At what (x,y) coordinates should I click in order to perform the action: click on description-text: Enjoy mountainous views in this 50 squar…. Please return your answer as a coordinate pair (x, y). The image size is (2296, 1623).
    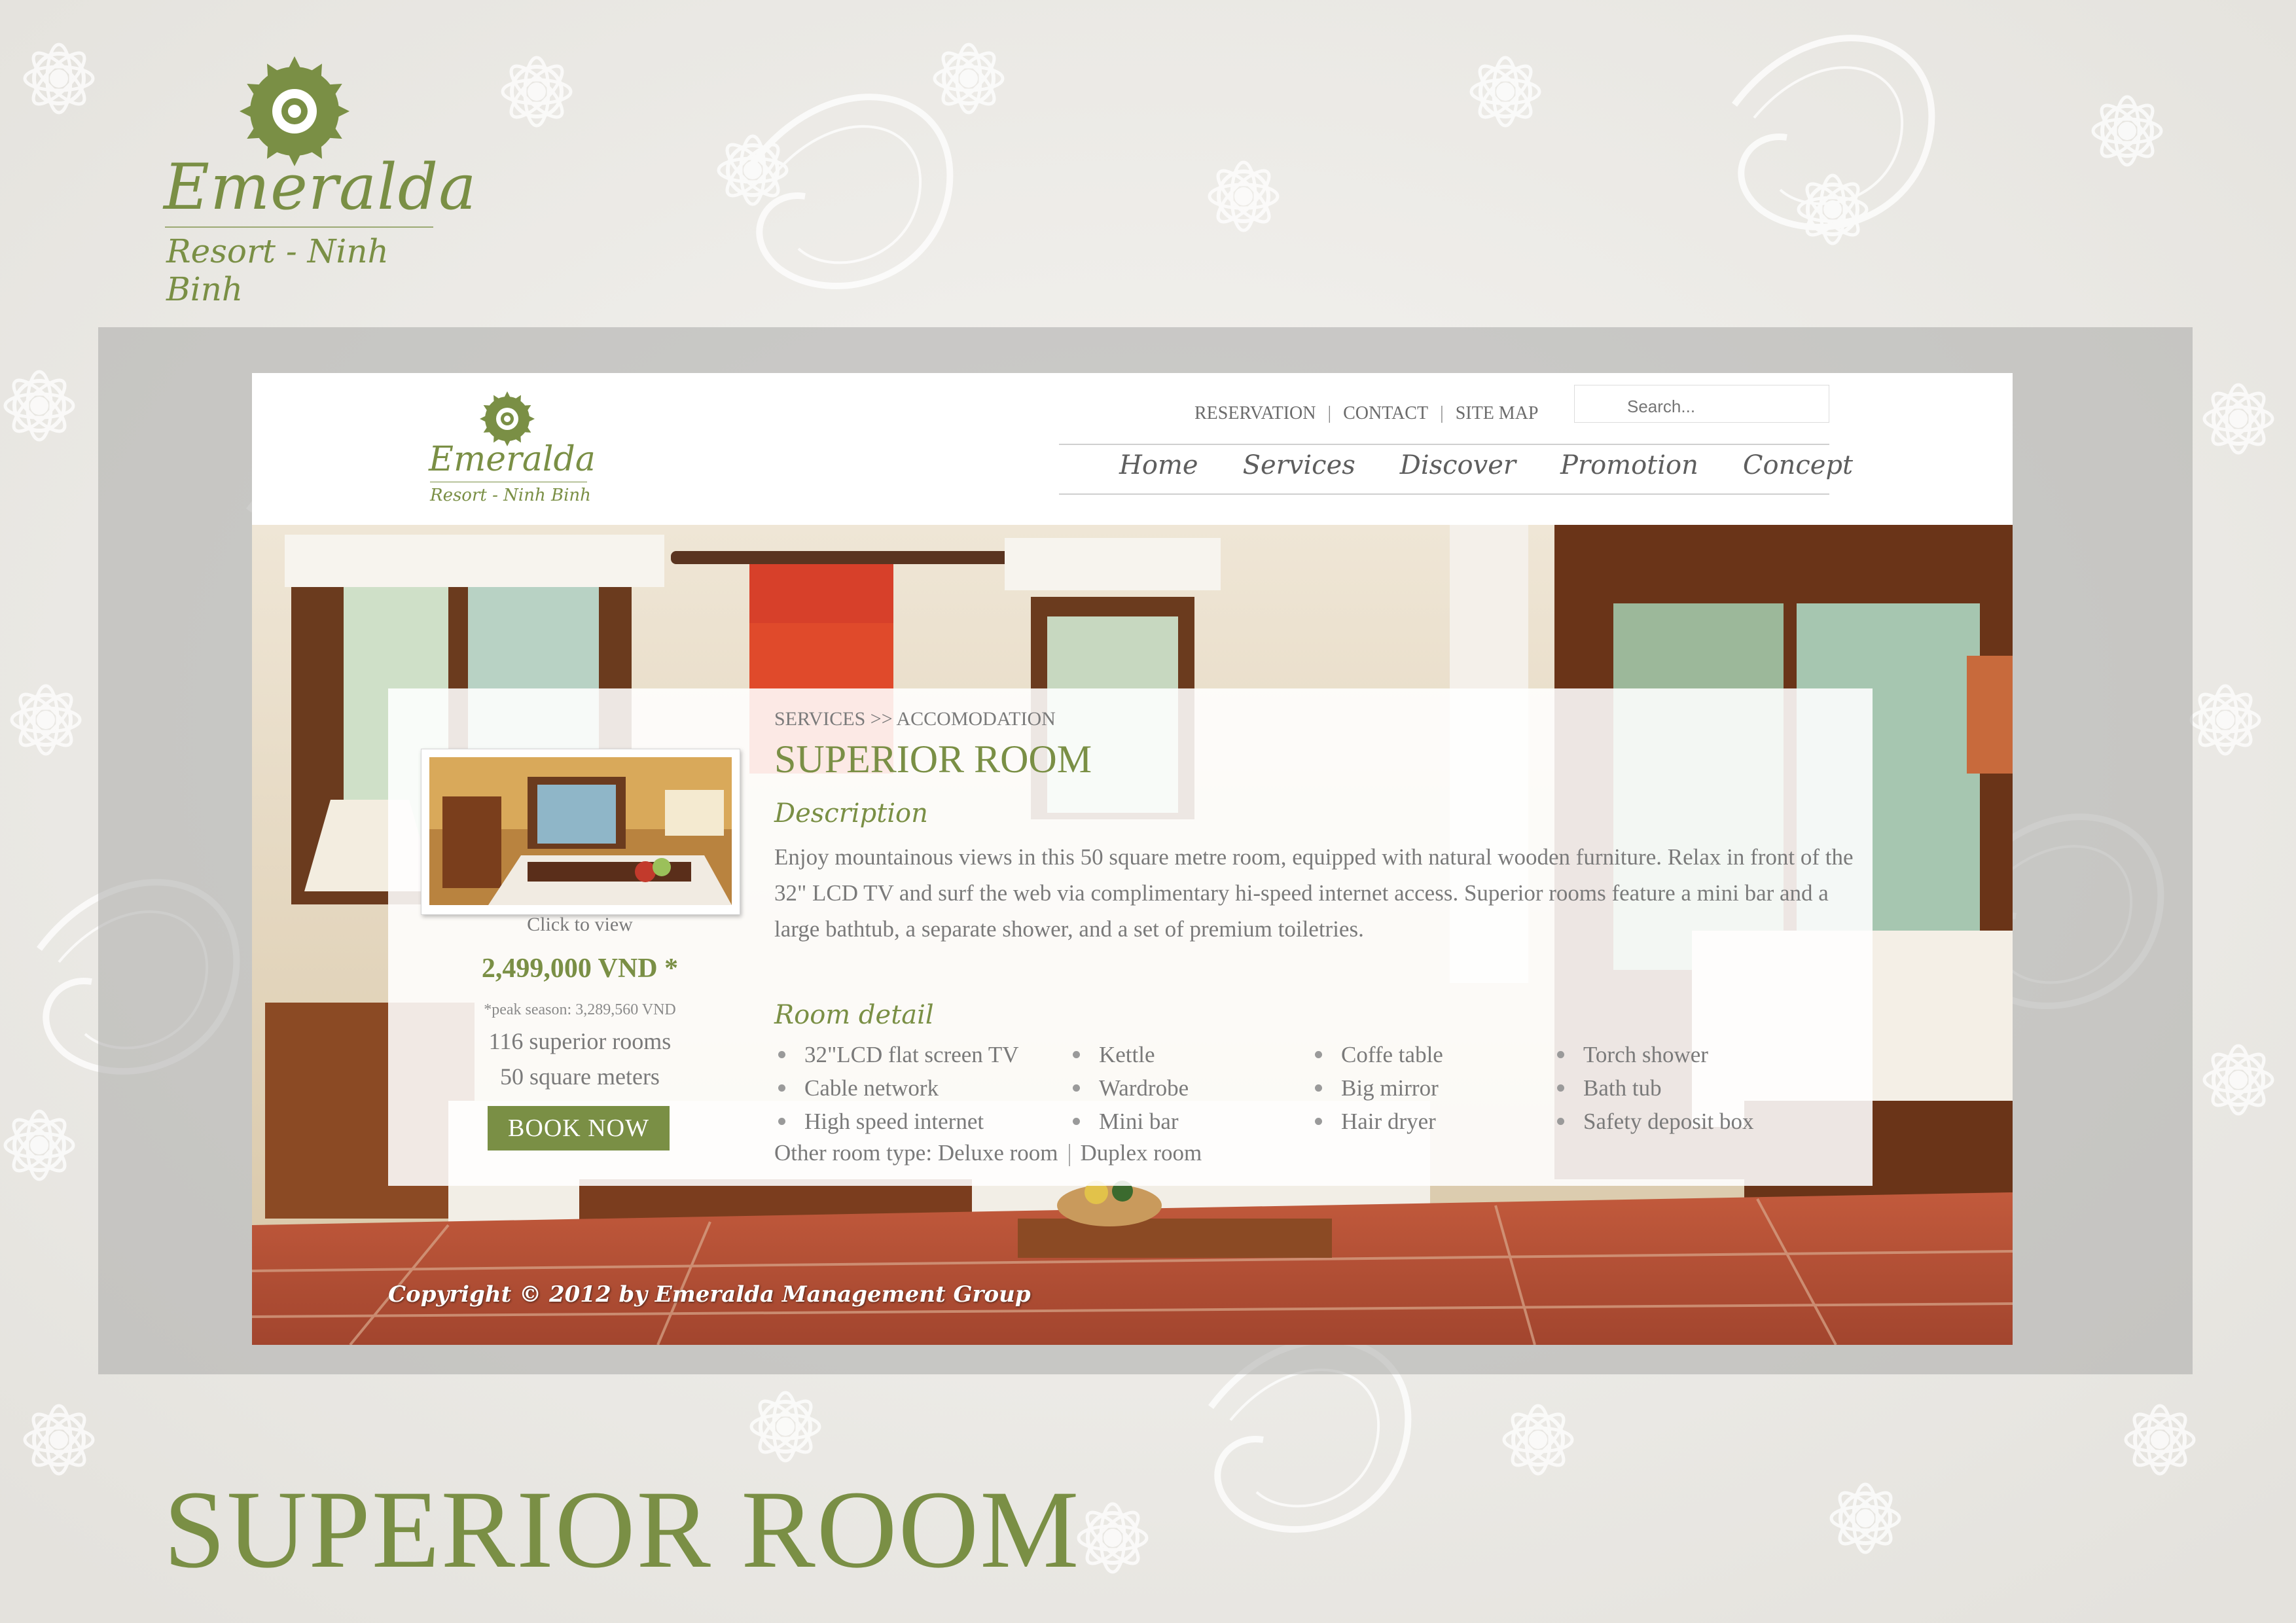
    Looking at the image, I should click on (1314, 893).